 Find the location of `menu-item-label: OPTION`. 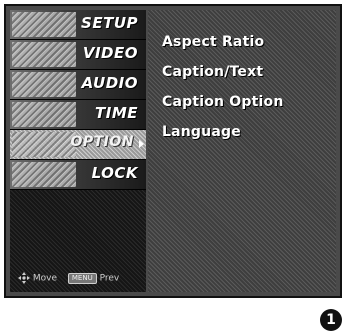

menu-item-label: OPTION is located at coordinates (102, 142).